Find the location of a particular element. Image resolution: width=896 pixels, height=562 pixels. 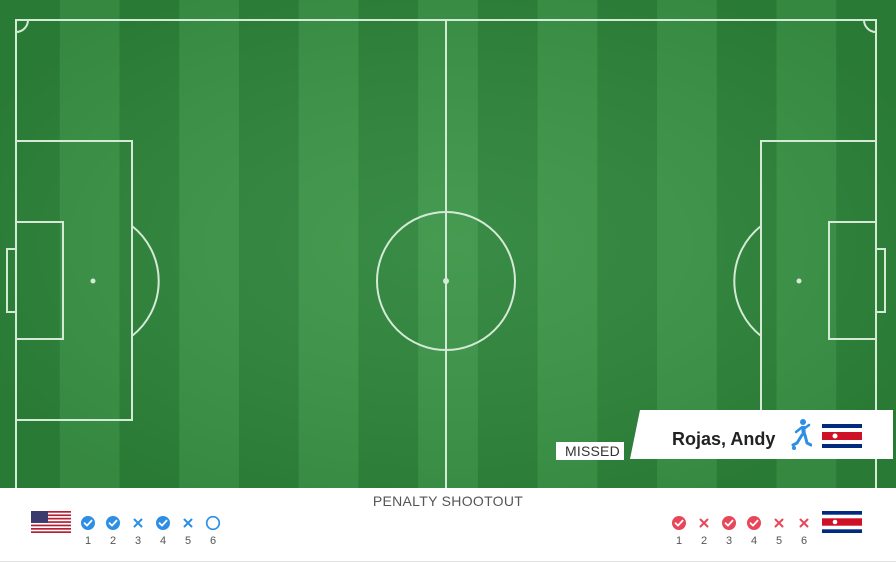

player-name: Rojas, Andy is located at coordinates (724, 439).